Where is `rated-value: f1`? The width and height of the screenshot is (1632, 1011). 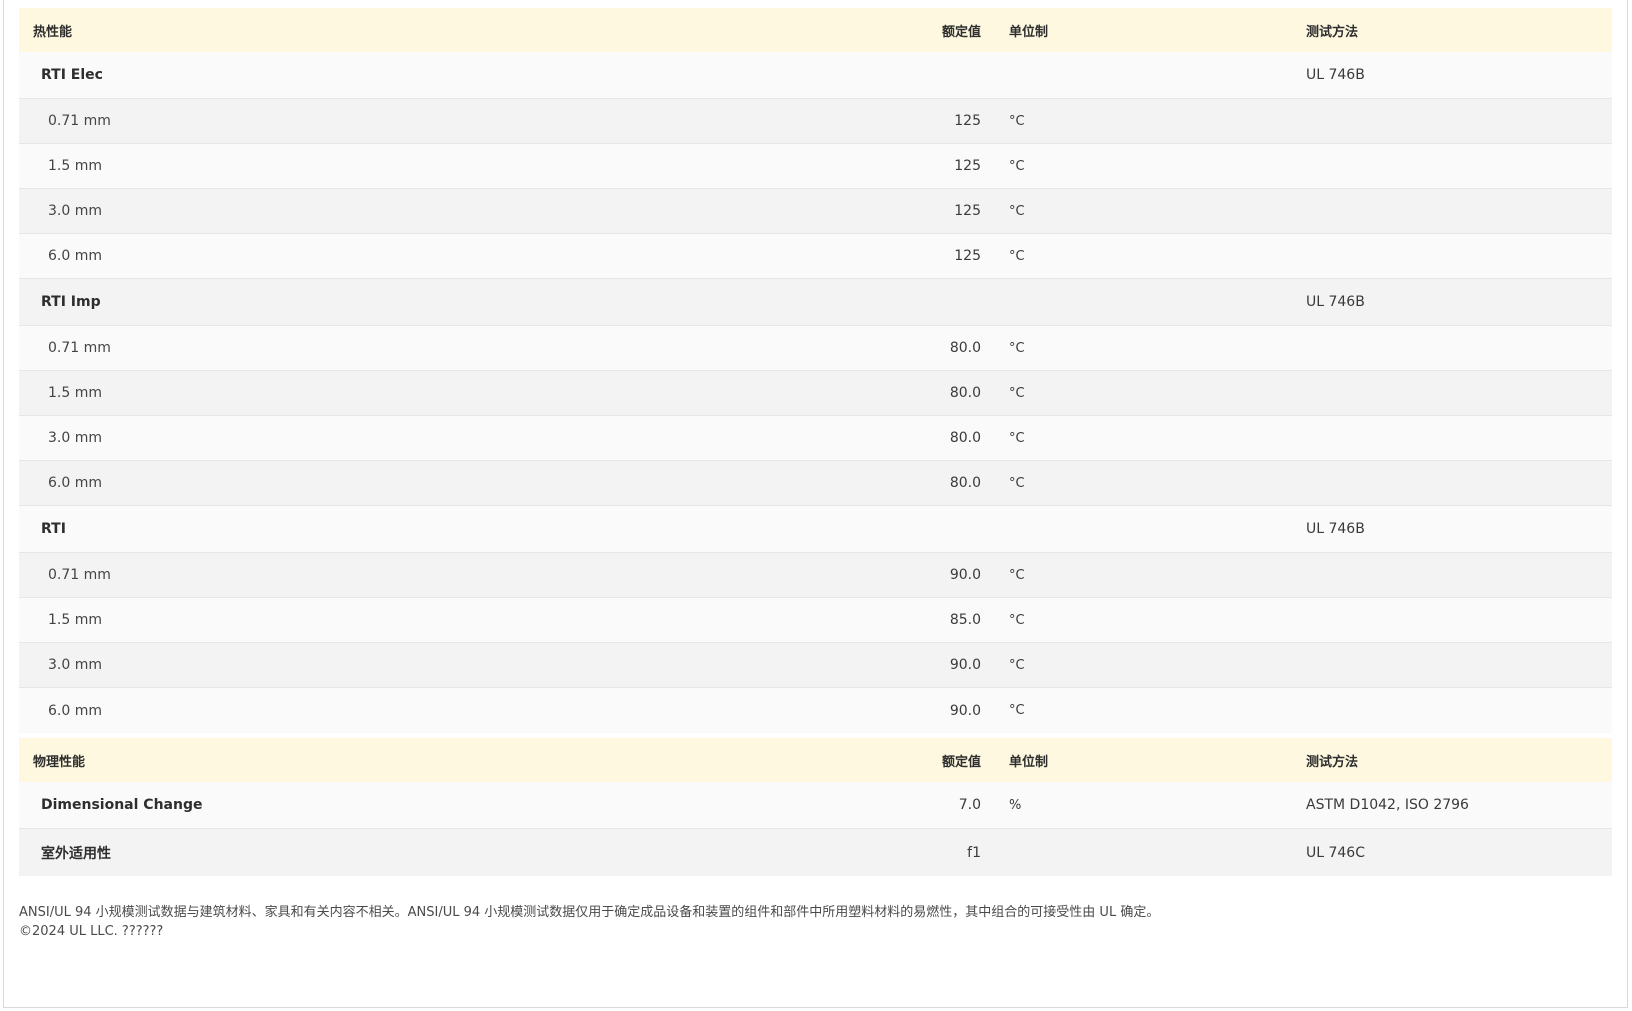
rated-value: f1 is located at coordinates (974, 852).